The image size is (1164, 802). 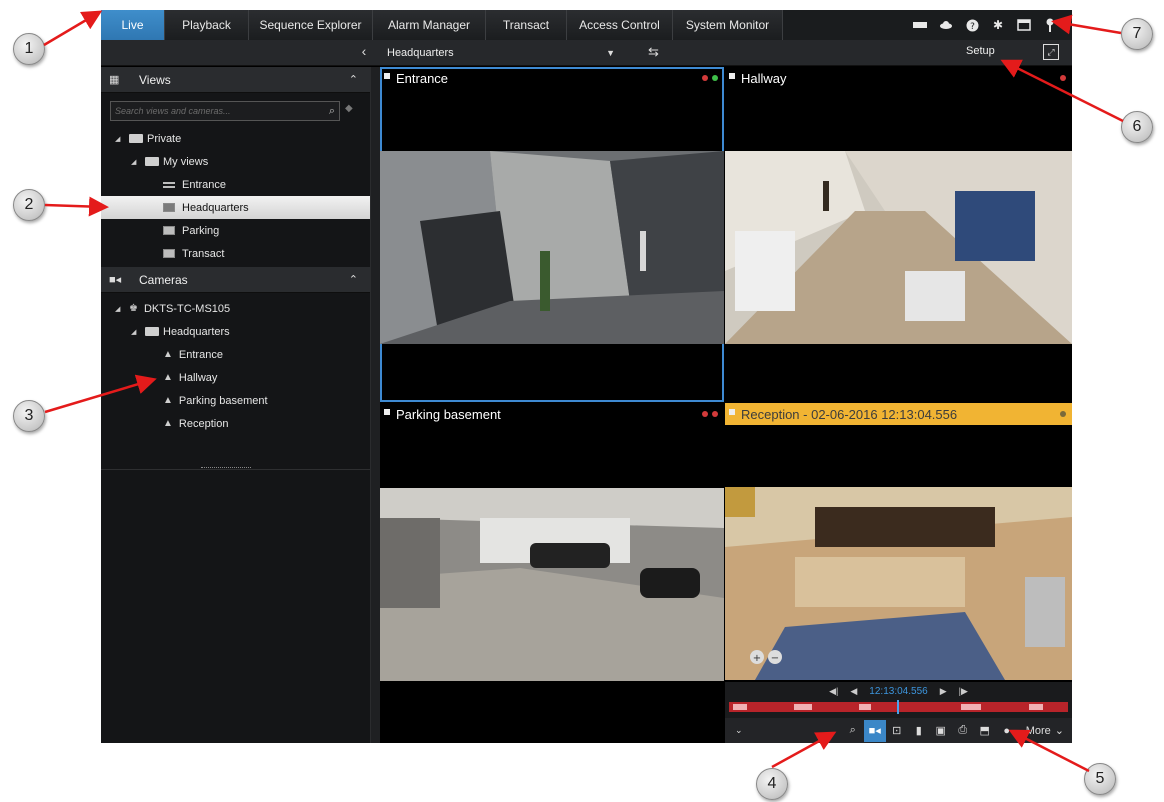 What do you see at coordinates (552, 573) in the screenshot?
I see `camera-tile-parking-basement: Parking basement` at bounding box center [552, 573].